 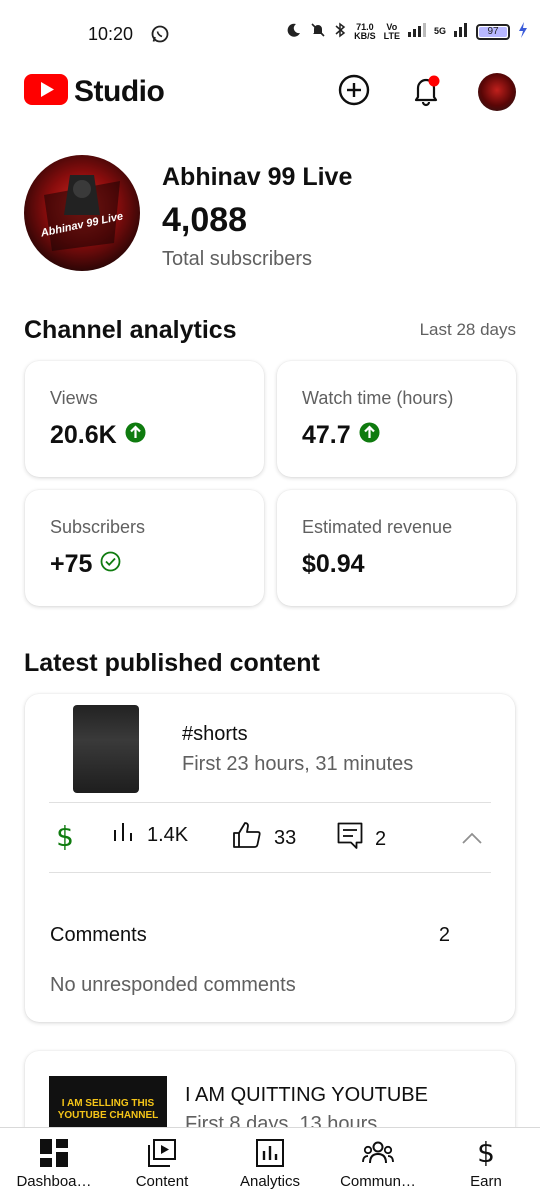 I want to click on analytics-title: Channel analytics, so click(x=130, y=330).